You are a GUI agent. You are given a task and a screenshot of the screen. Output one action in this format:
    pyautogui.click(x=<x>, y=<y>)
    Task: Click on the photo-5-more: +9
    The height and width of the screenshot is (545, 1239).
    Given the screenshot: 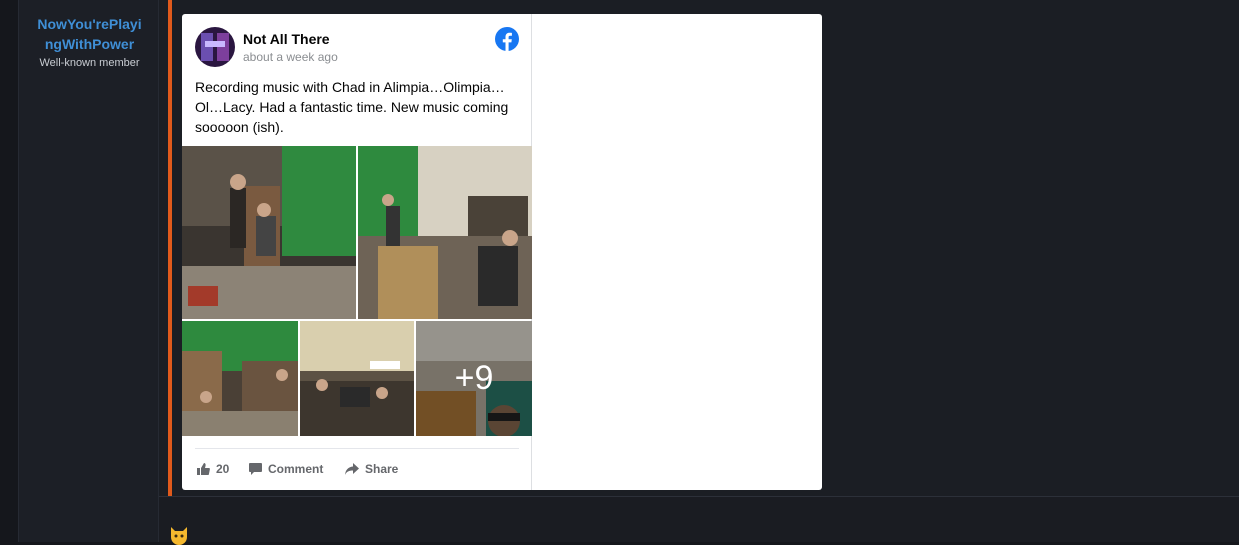 What is the action you would take?
    pyautogui.click(x=474, y=378)
    